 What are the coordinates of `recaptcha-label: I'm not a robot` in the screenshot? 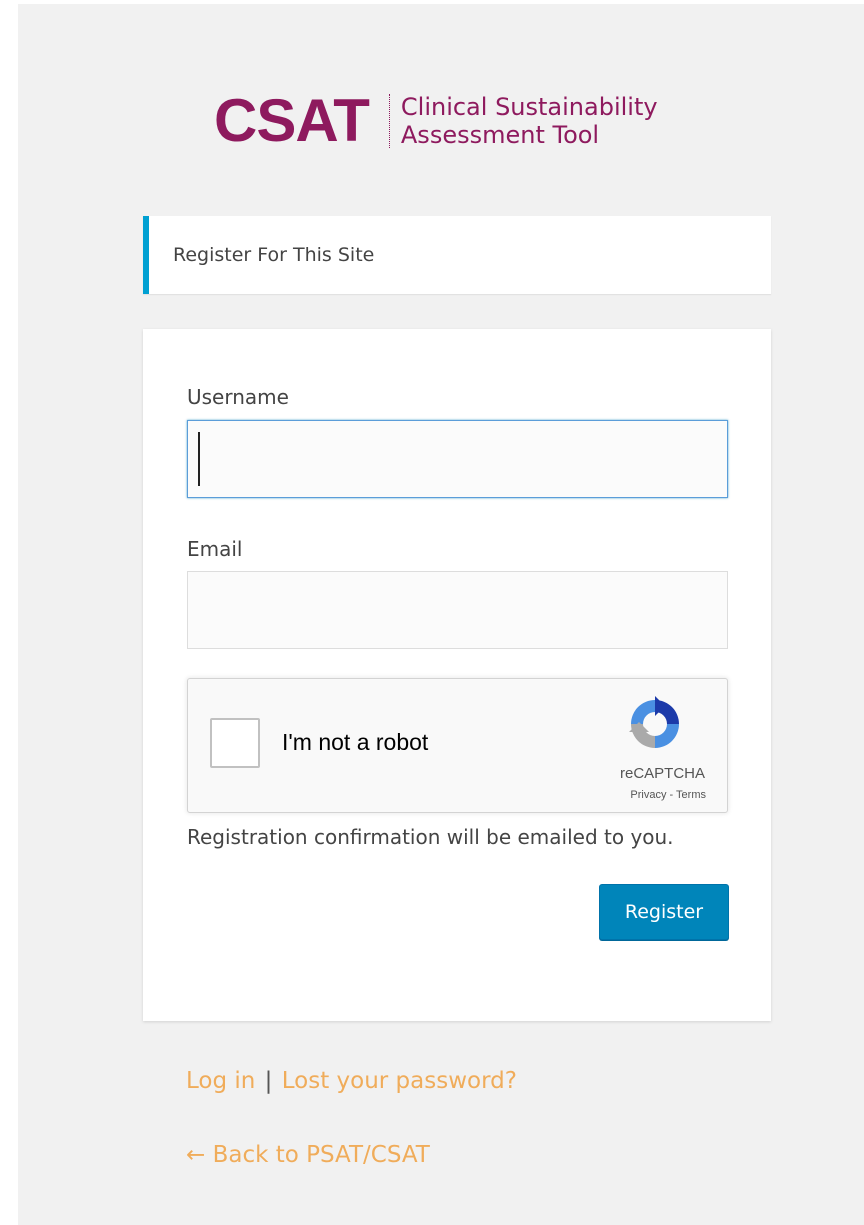 It's located at (355, 742).